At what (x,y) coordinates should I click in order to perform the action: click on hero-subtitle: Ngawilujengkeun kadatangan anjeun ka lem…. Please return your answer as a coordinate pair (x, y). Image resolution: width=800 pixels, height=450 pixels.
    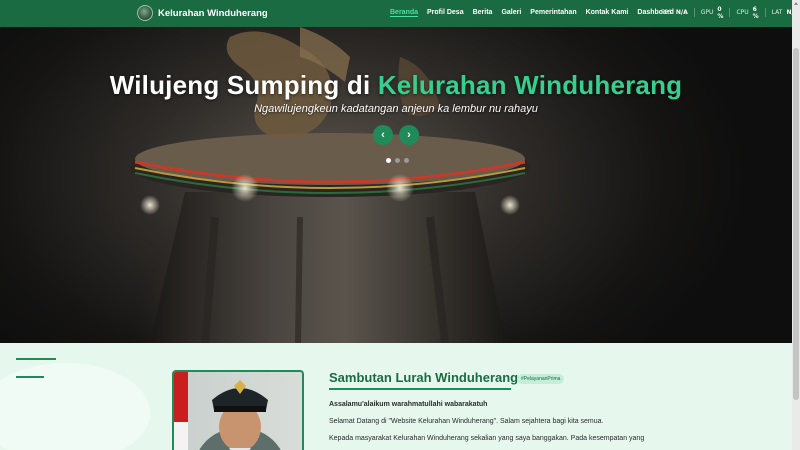
    Looking at the image, I should click on (396, 109).